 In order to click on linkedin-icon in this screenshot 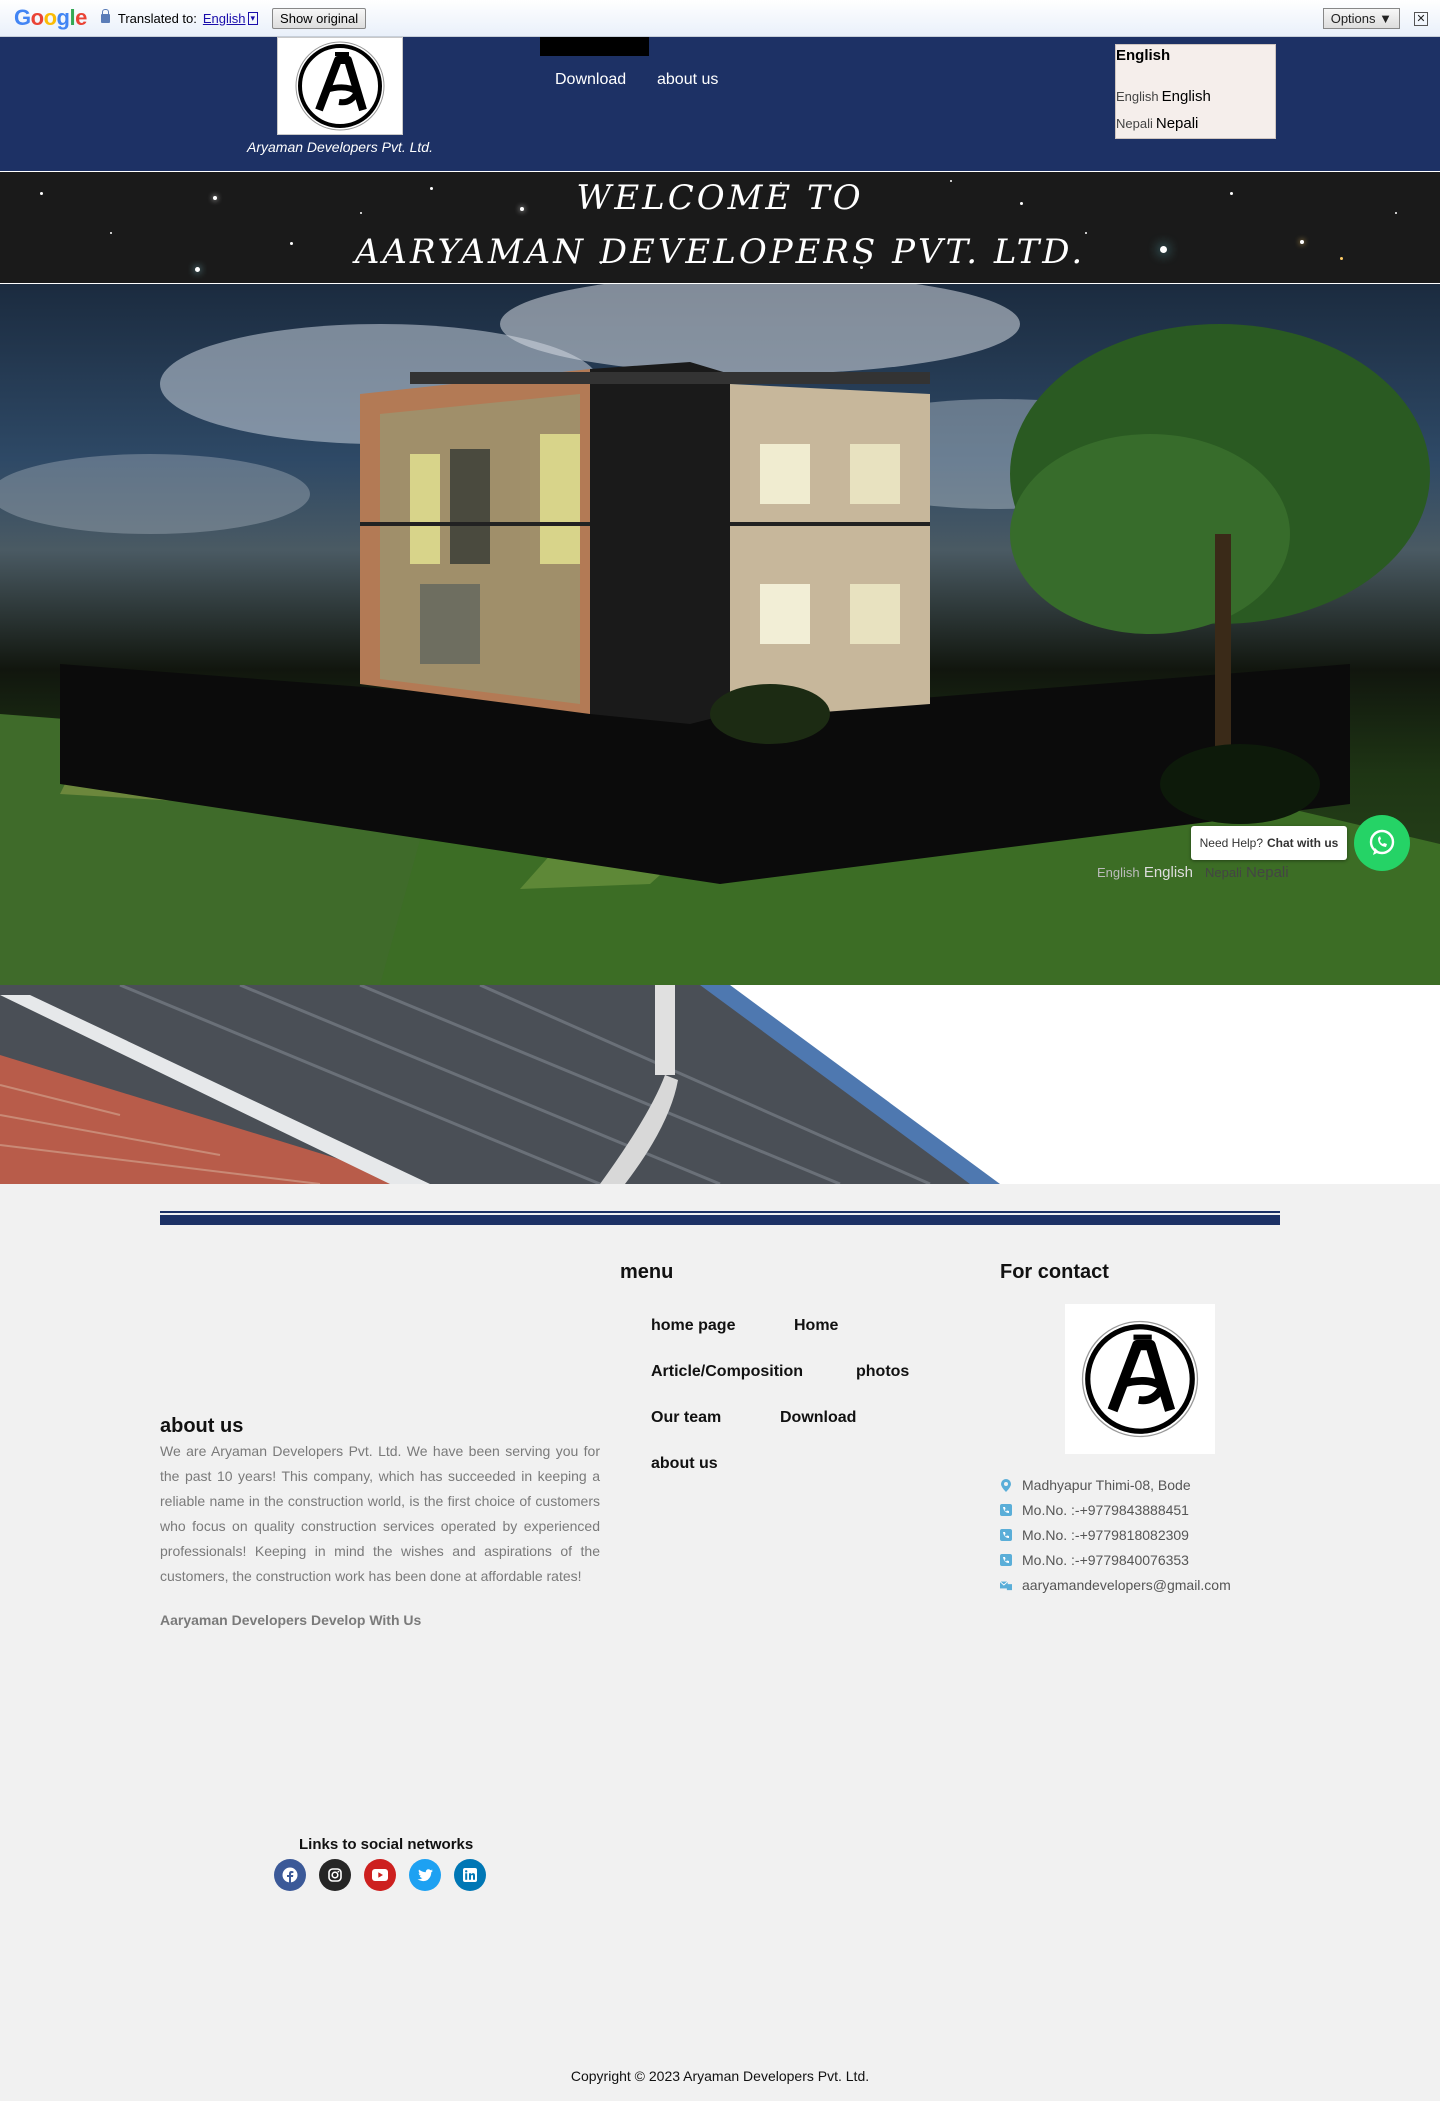, I will do `click(470, 1875)`.